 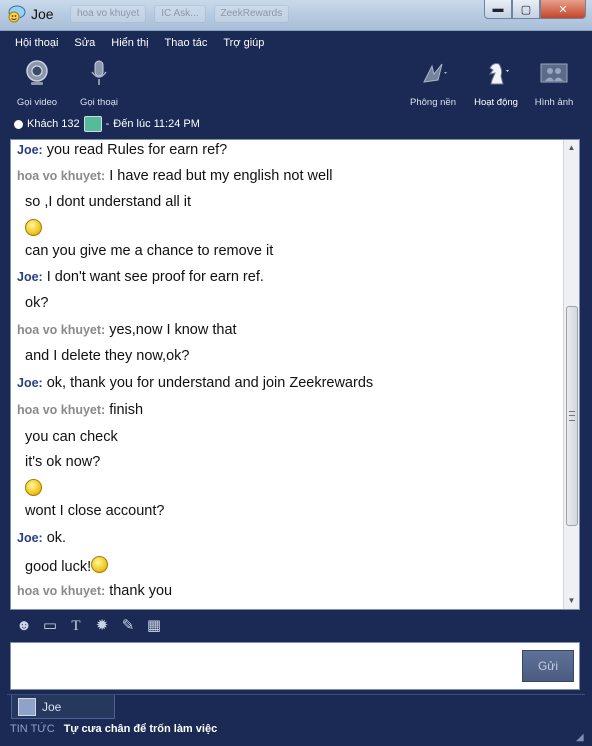 I want to click on chat-message: ok?, so click(x=36, y=303).